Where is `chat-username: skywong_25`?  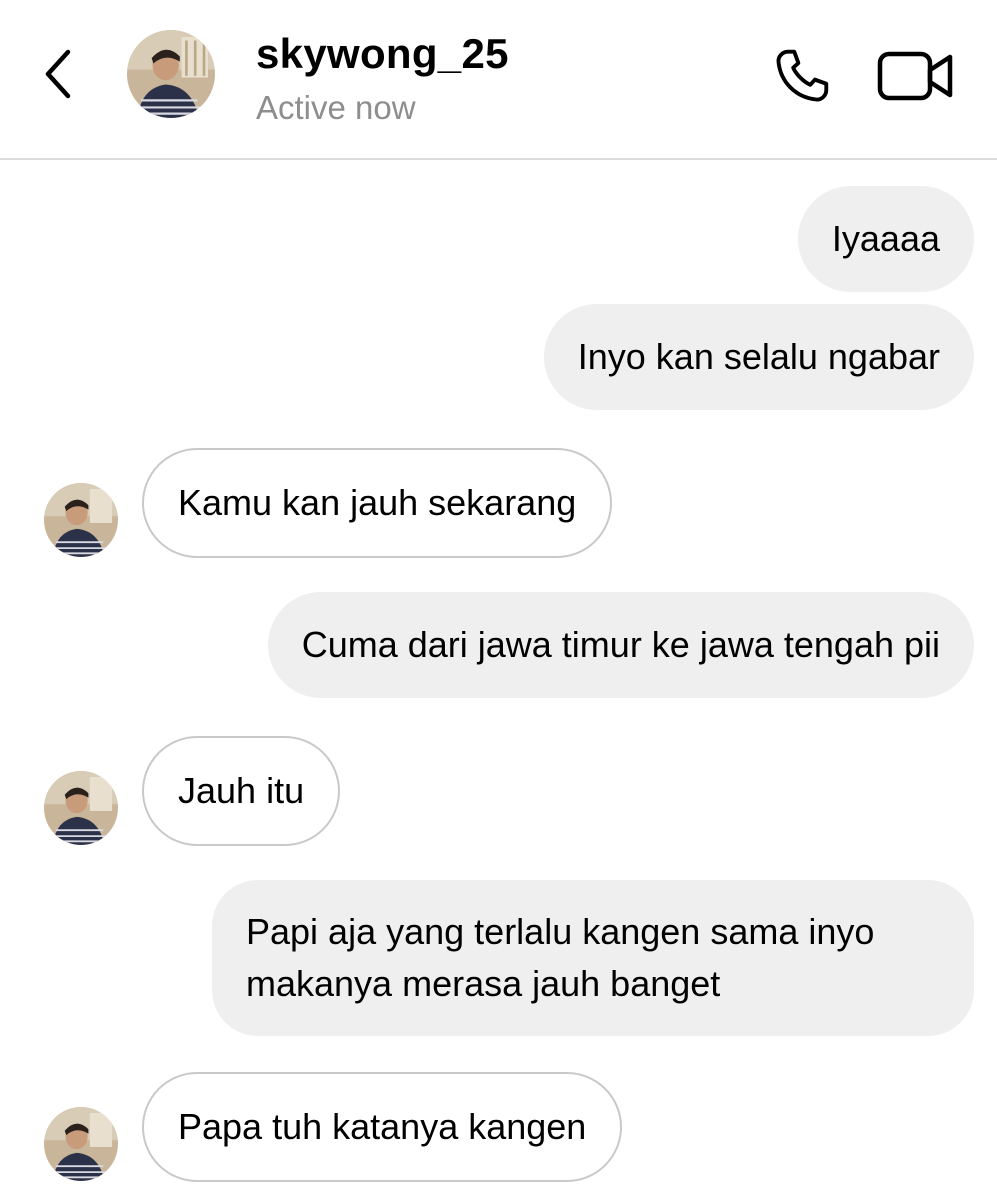 chat-username: skywong_25 is located at coordinates (382, 54).